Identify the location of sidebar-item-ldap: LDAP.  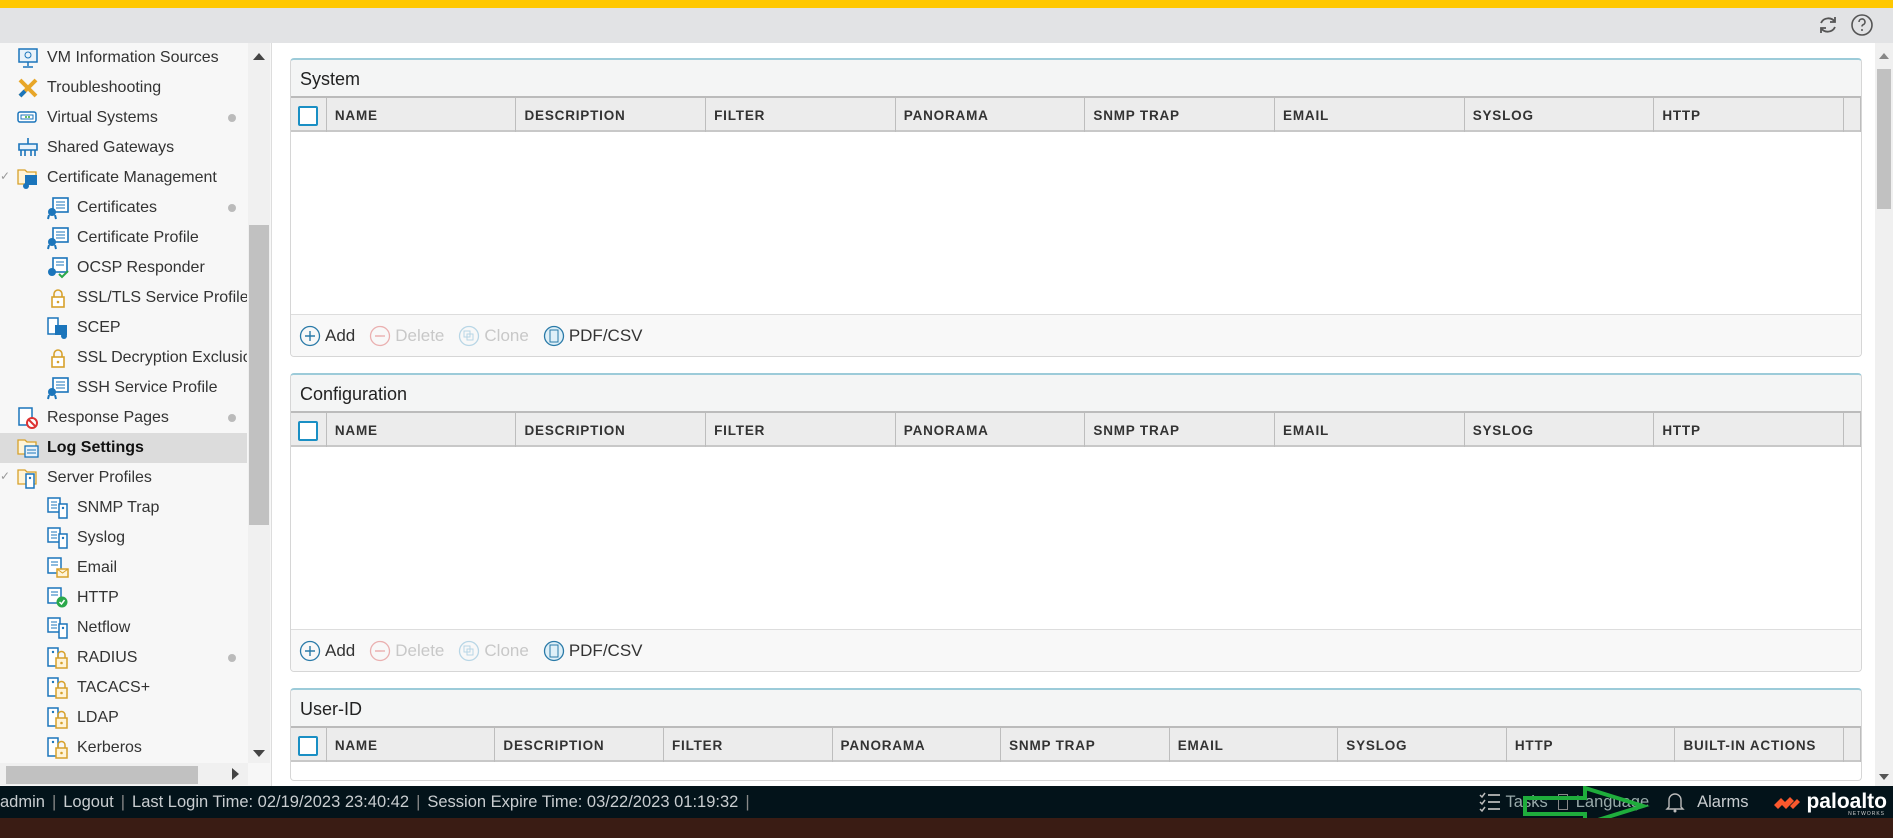
(123, 718).